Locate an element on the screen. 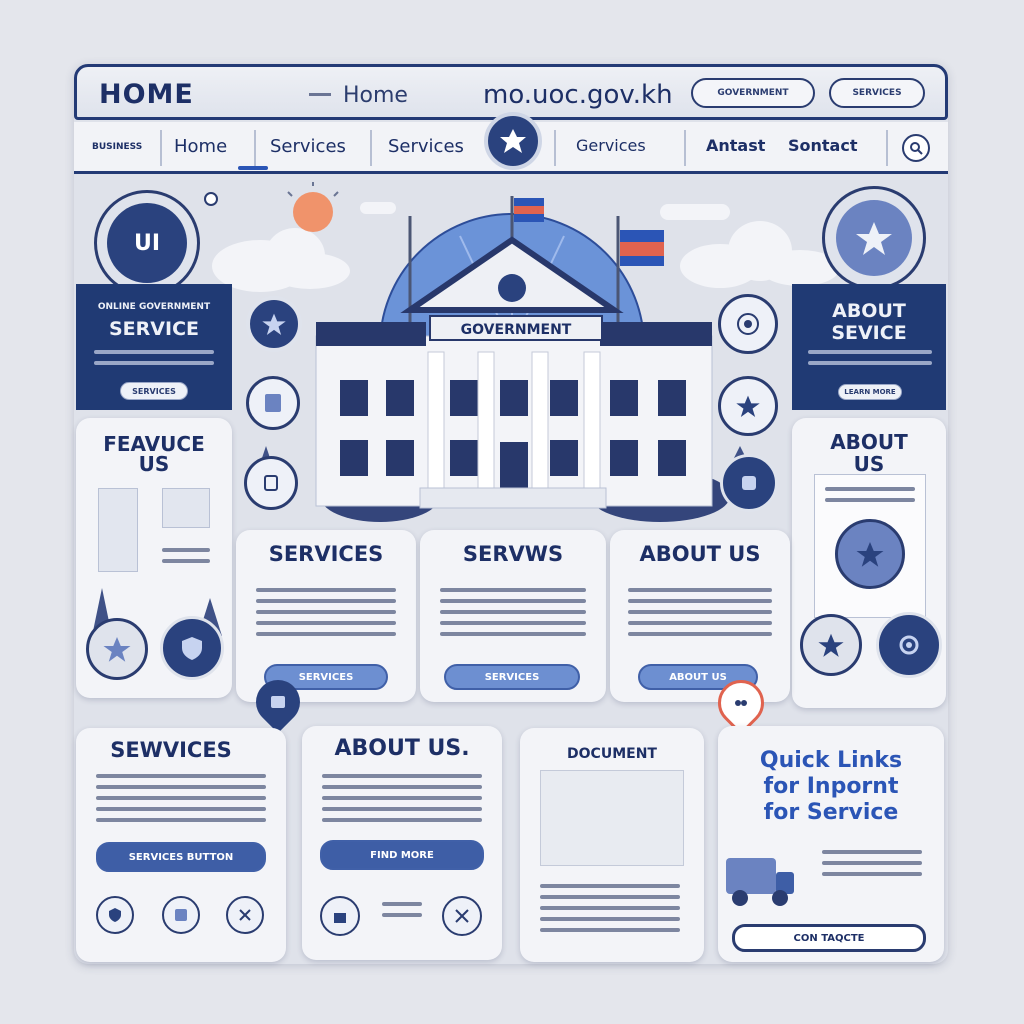 Image resolution: width=1024 pixels, height=1024 pixels. emblem-nav-button is located at coordinates (513, 141).